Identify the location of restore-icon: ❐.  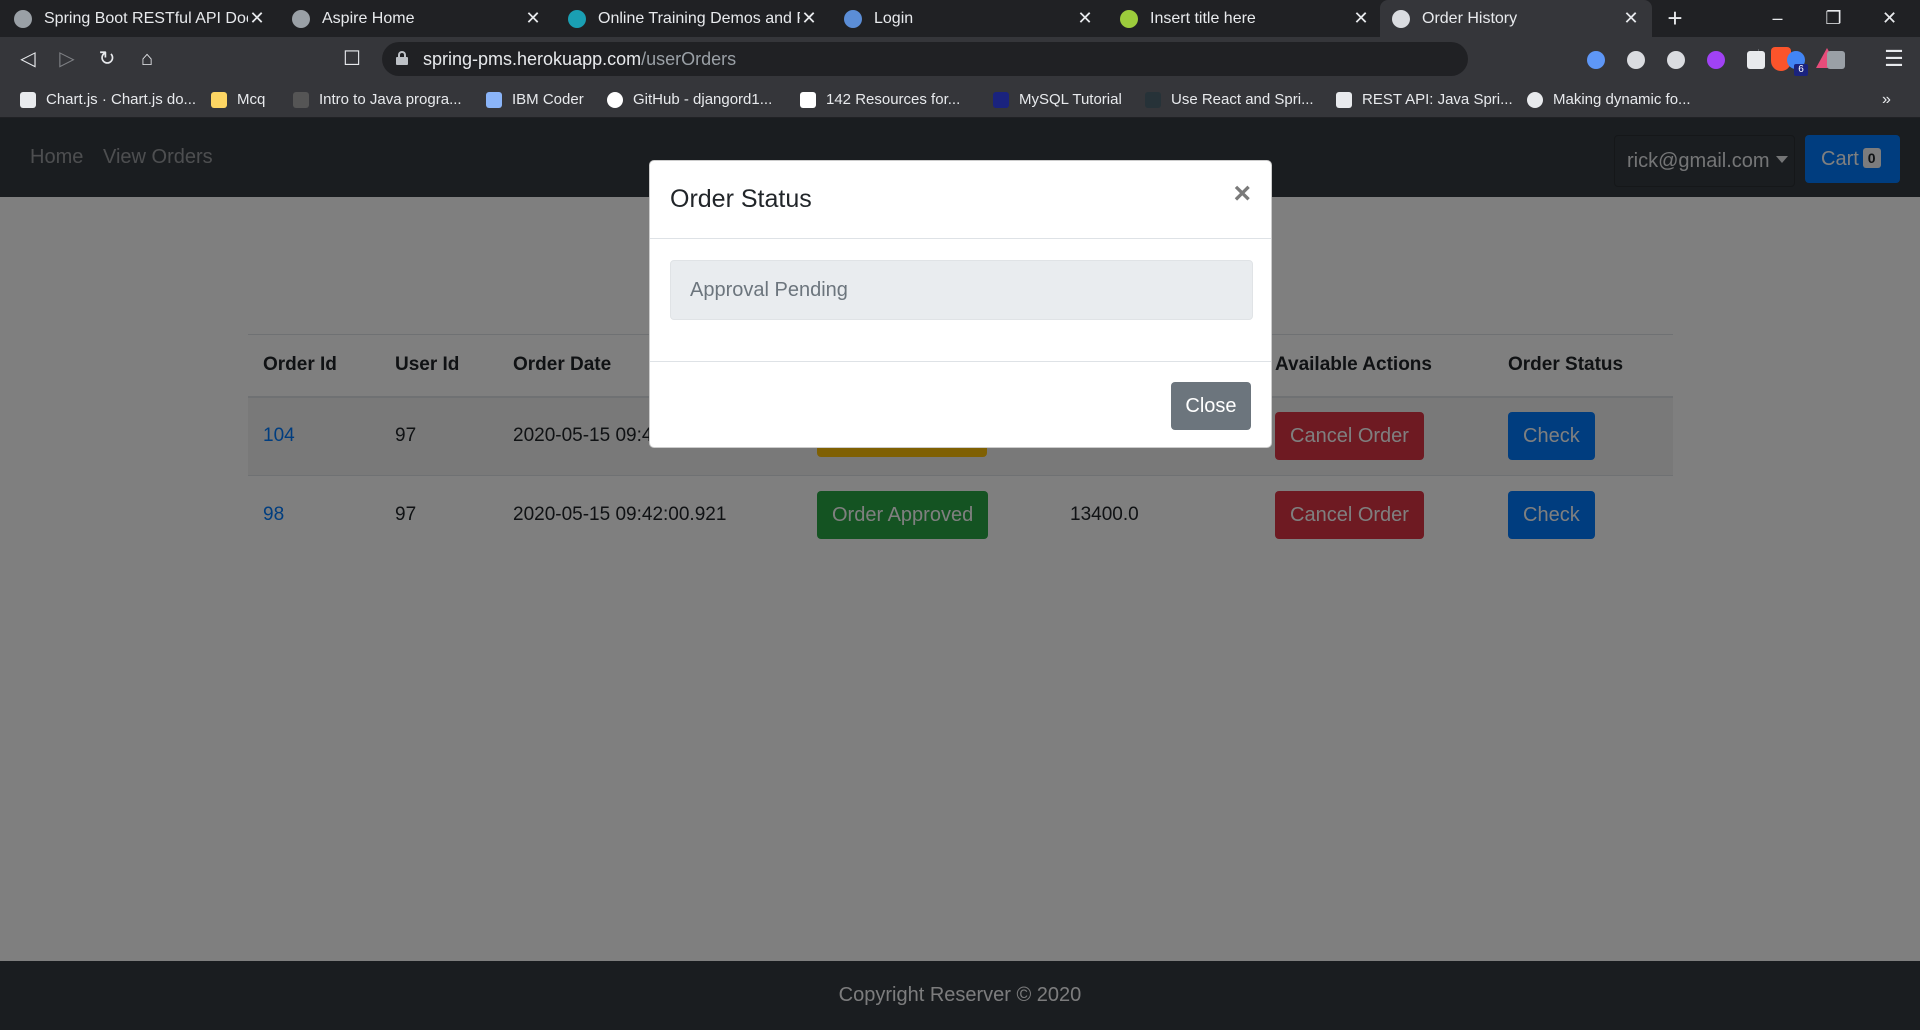
(1833, 18).